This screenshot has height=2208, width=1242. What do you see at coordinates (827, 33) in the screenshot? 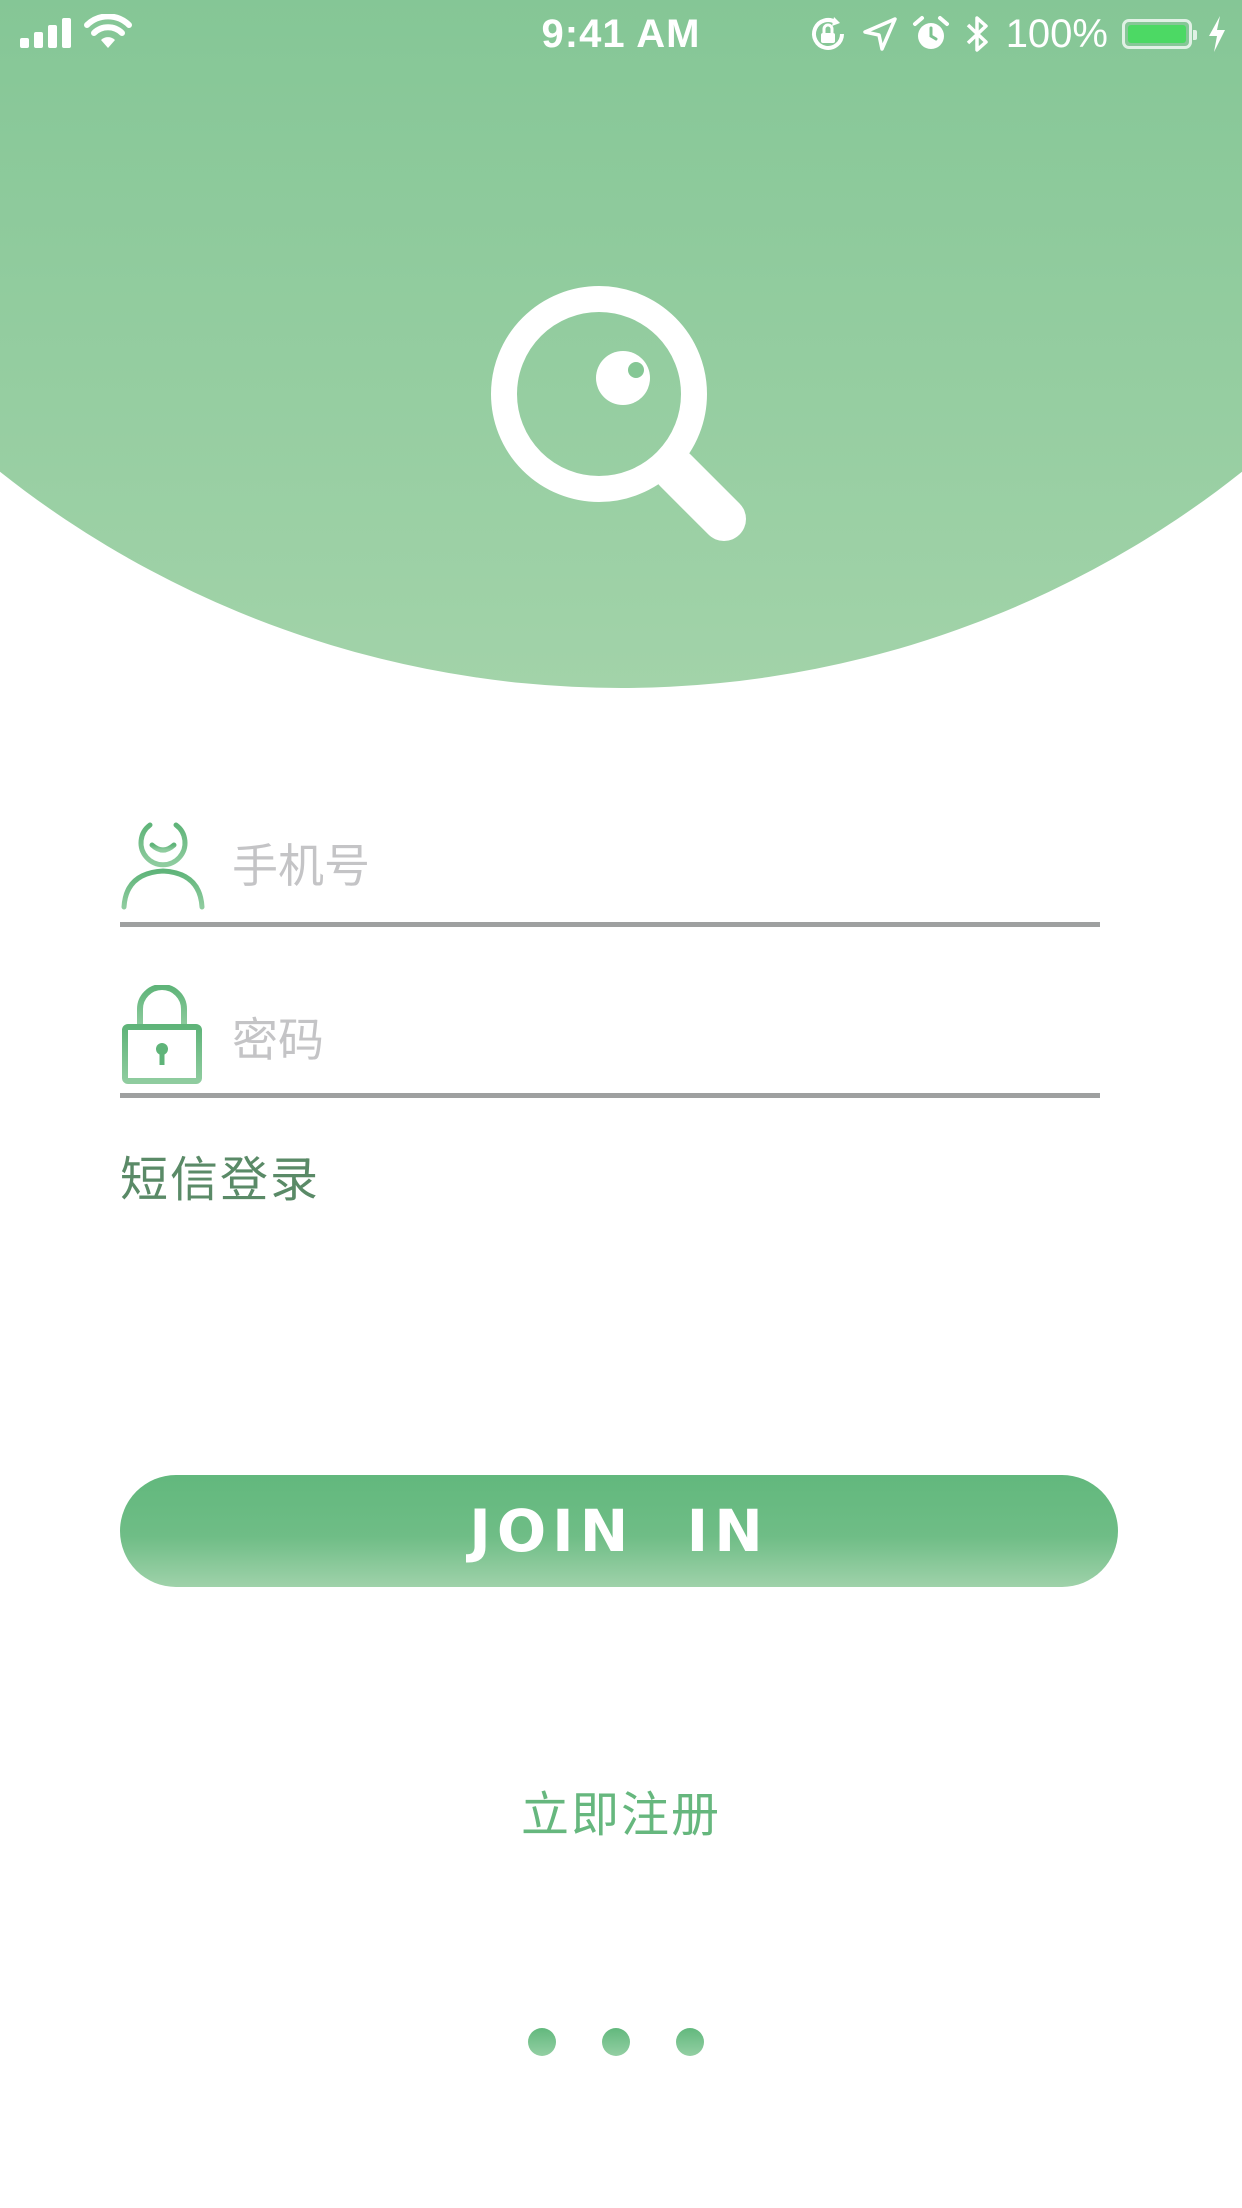
I see `orientation-lock-icon` at bounding box center [827, 33].